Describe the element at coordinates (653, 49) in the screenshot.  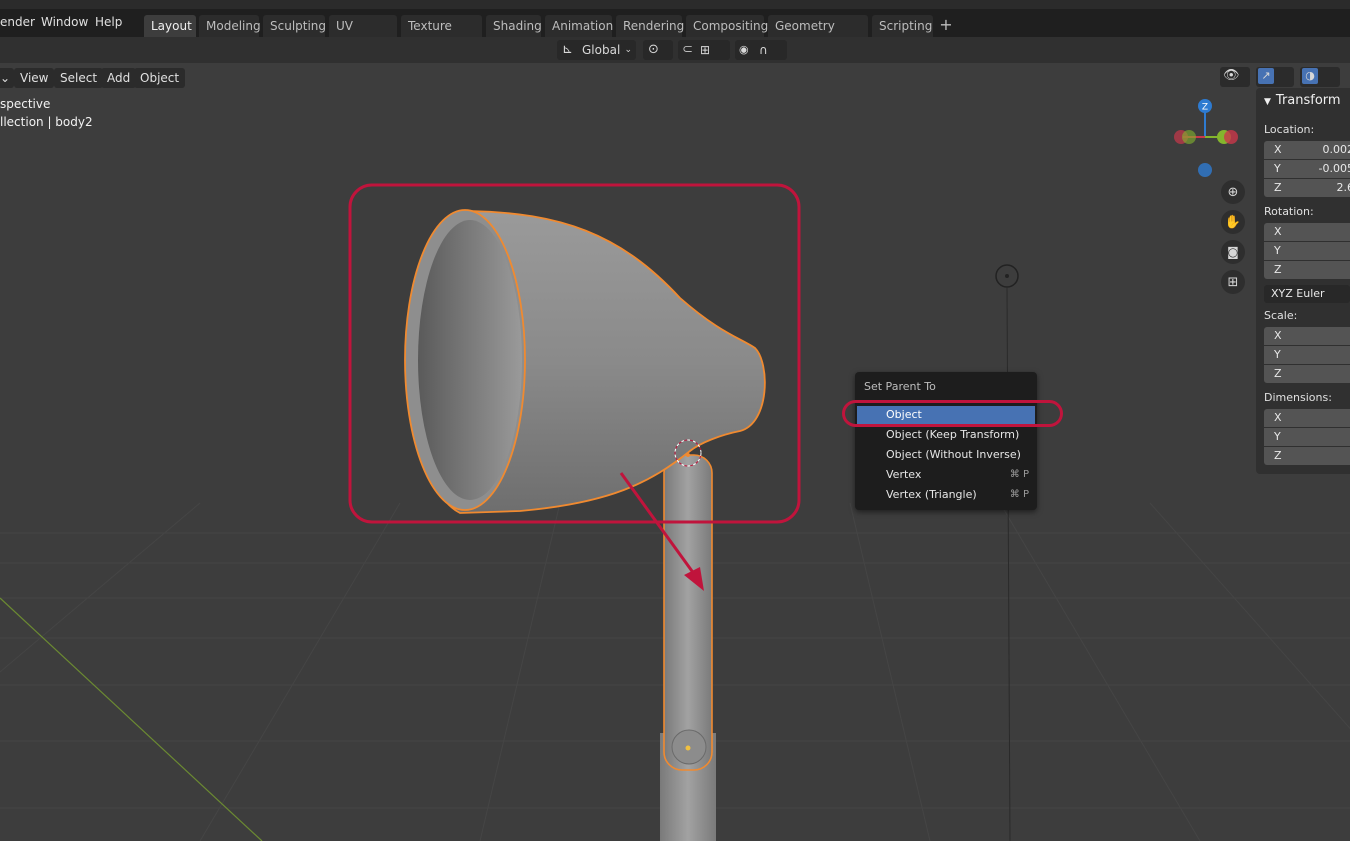
I see `pivot-icon: ⊙` at that location.